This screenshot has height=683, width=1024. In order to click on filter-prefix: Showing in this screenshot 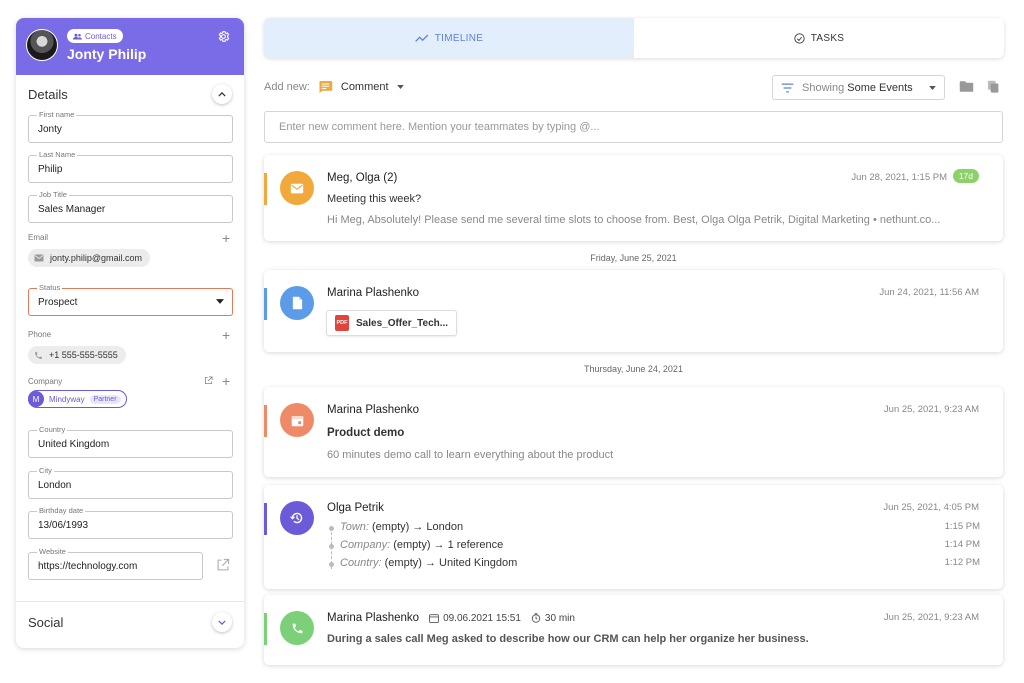, I will do `click(823, 87)`.